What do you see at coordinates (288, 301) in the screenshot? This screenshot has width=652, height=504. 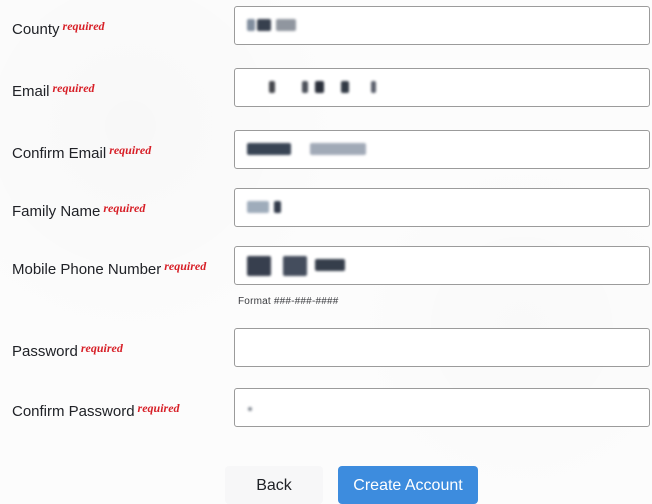 I see `phone-format-helper: Format ###-###-####` at bounding box center [288, 301].